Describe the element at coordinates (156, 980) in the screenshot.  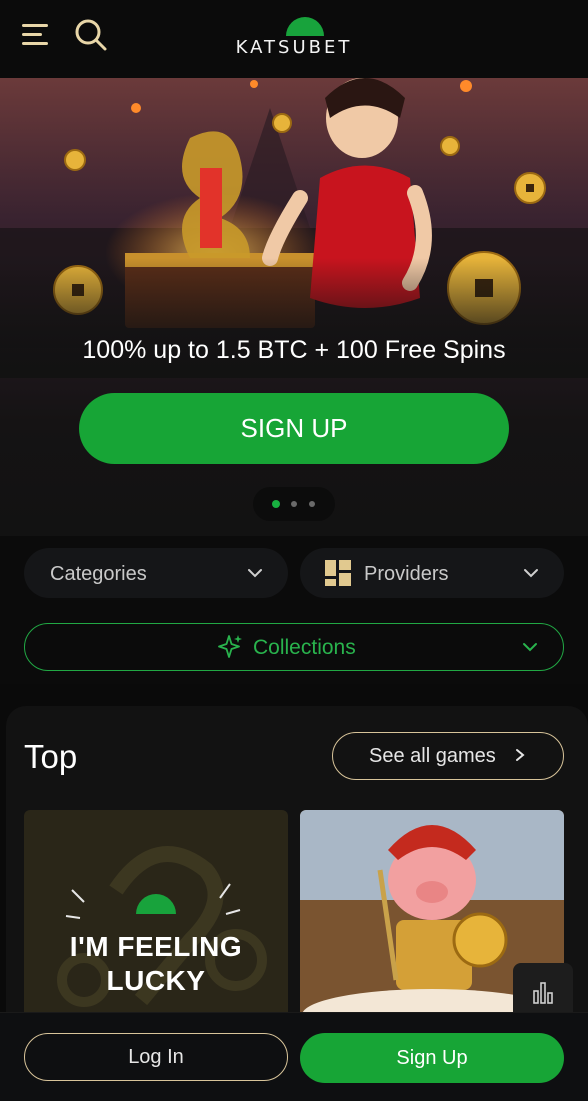
I see `lucky-line-2: LUCKY` at that location.